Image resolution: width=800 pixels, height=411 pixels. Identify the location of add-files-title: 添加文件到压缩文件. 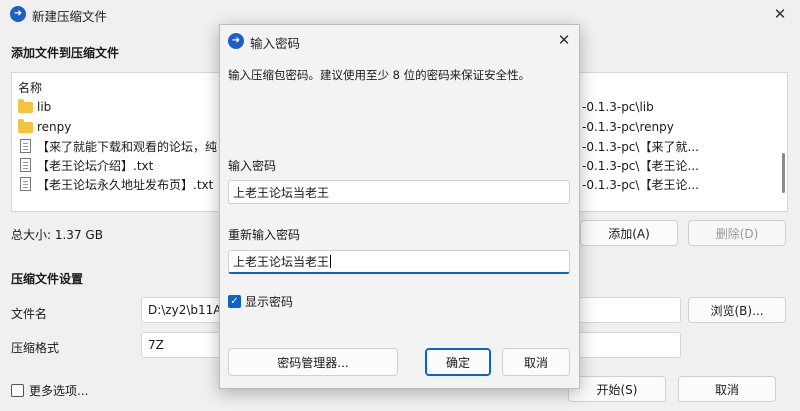
(65, 53).